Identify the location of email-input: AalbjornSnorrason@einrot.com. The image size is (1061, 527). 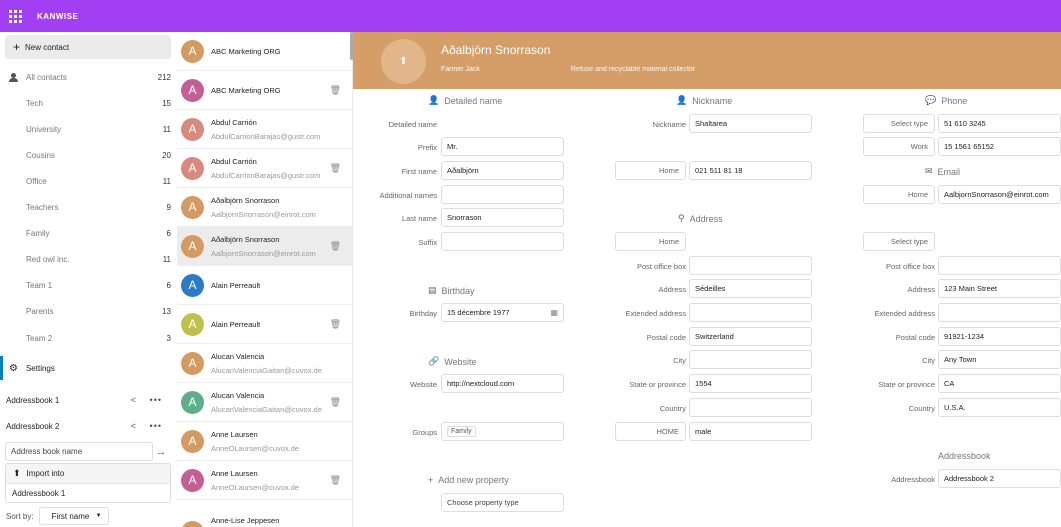
(999, 194).